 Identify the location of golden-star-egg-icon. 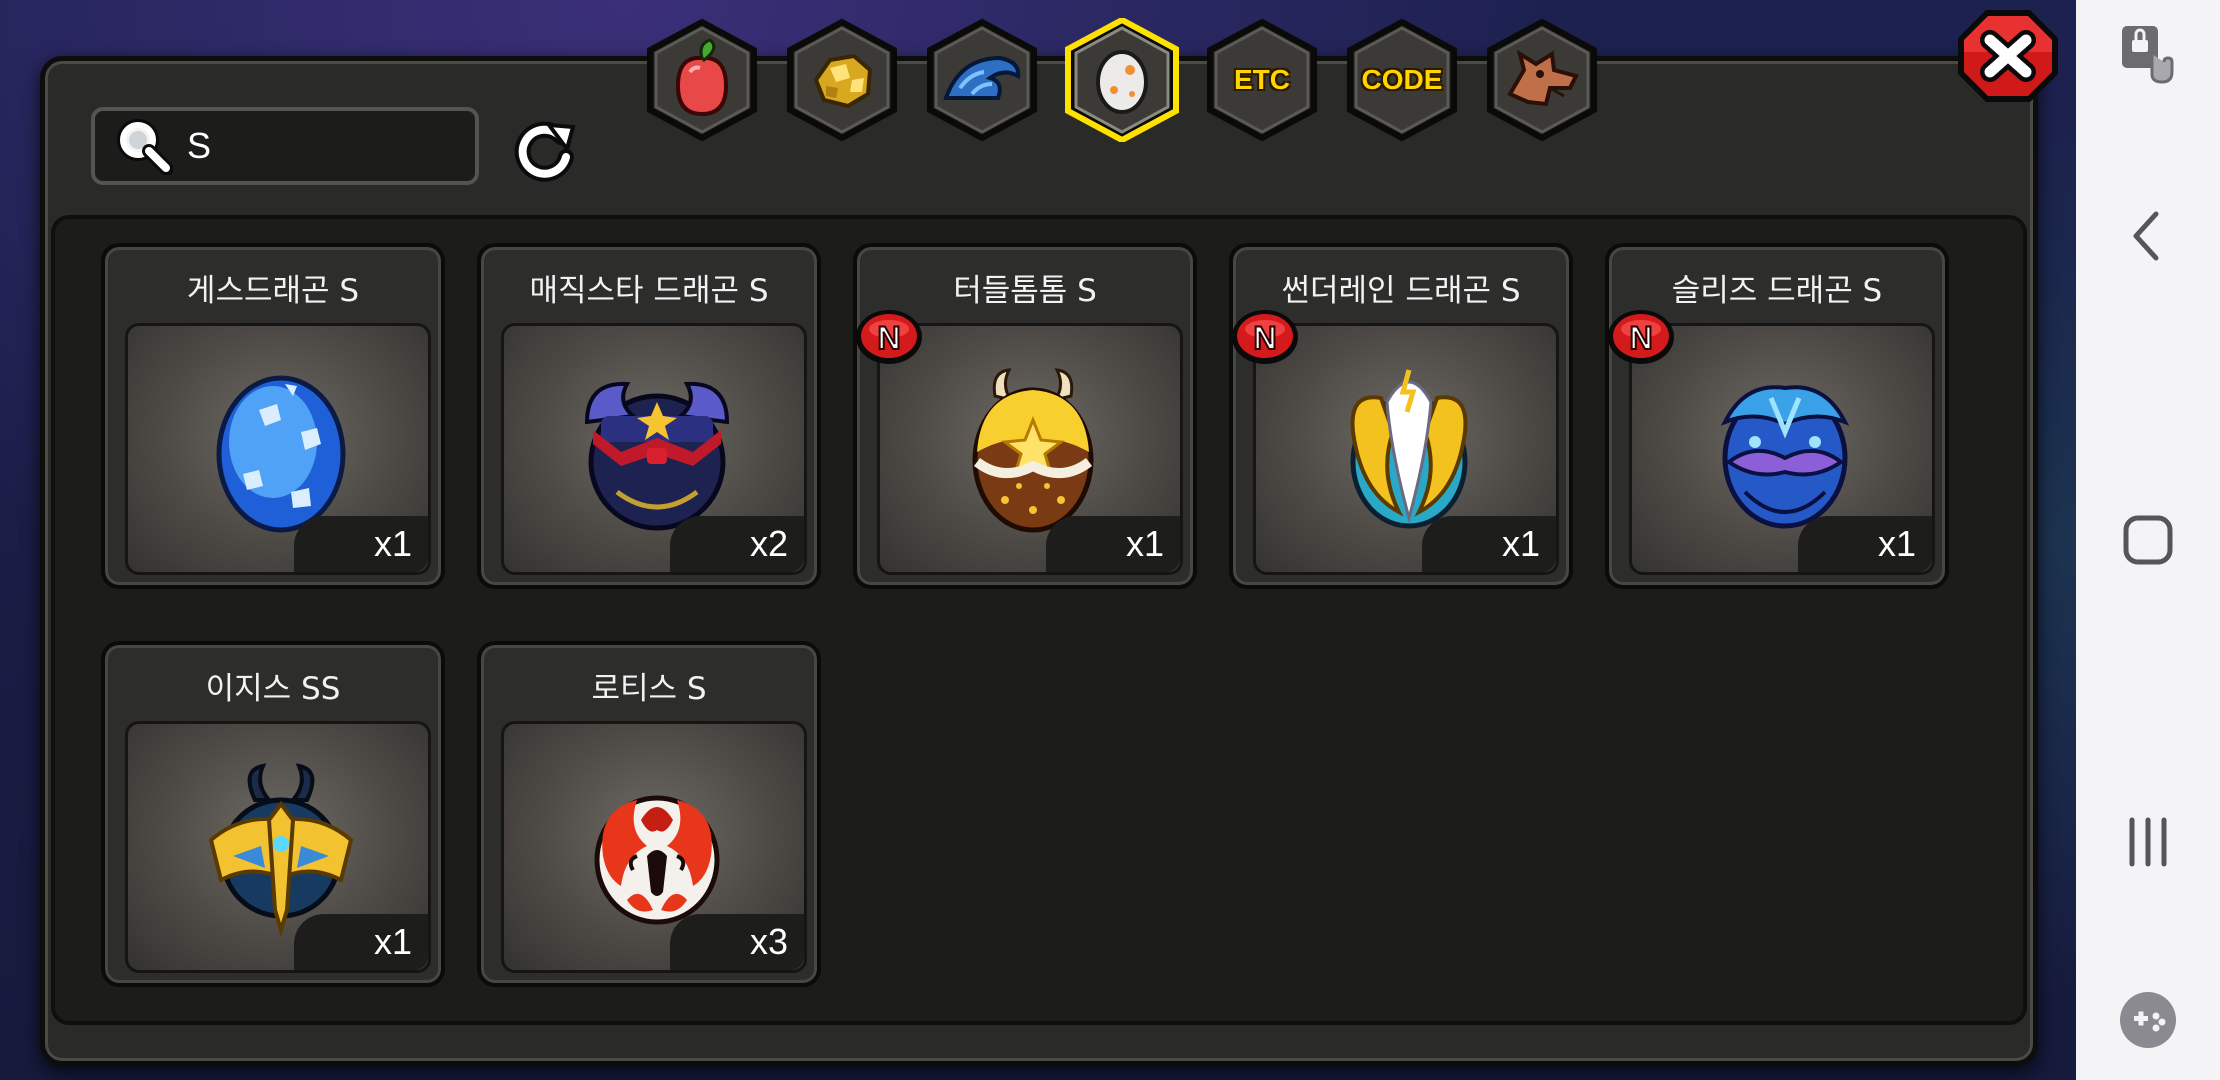
(1033, 450).